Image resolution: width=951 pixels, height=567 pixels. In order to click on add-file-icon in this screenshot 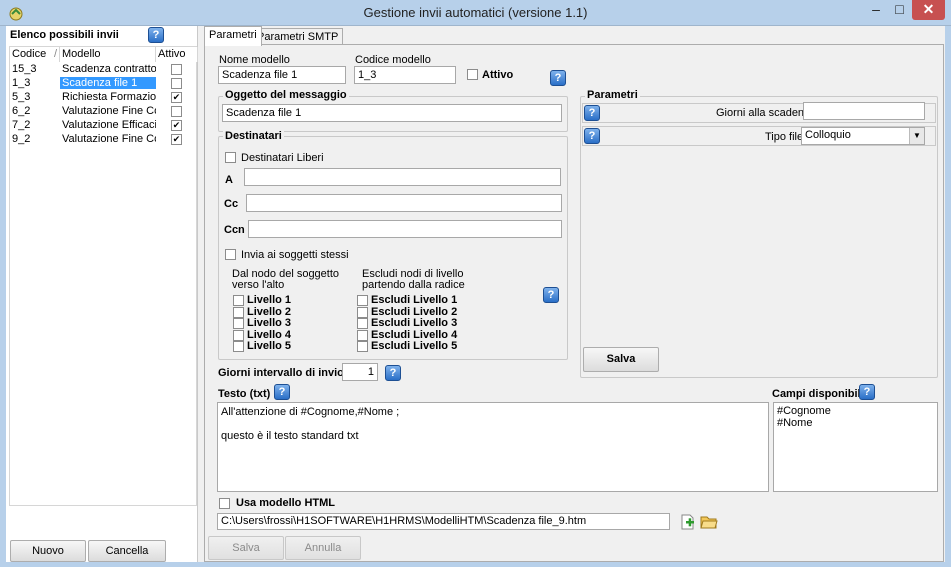, I will do `click(688, 522)`.